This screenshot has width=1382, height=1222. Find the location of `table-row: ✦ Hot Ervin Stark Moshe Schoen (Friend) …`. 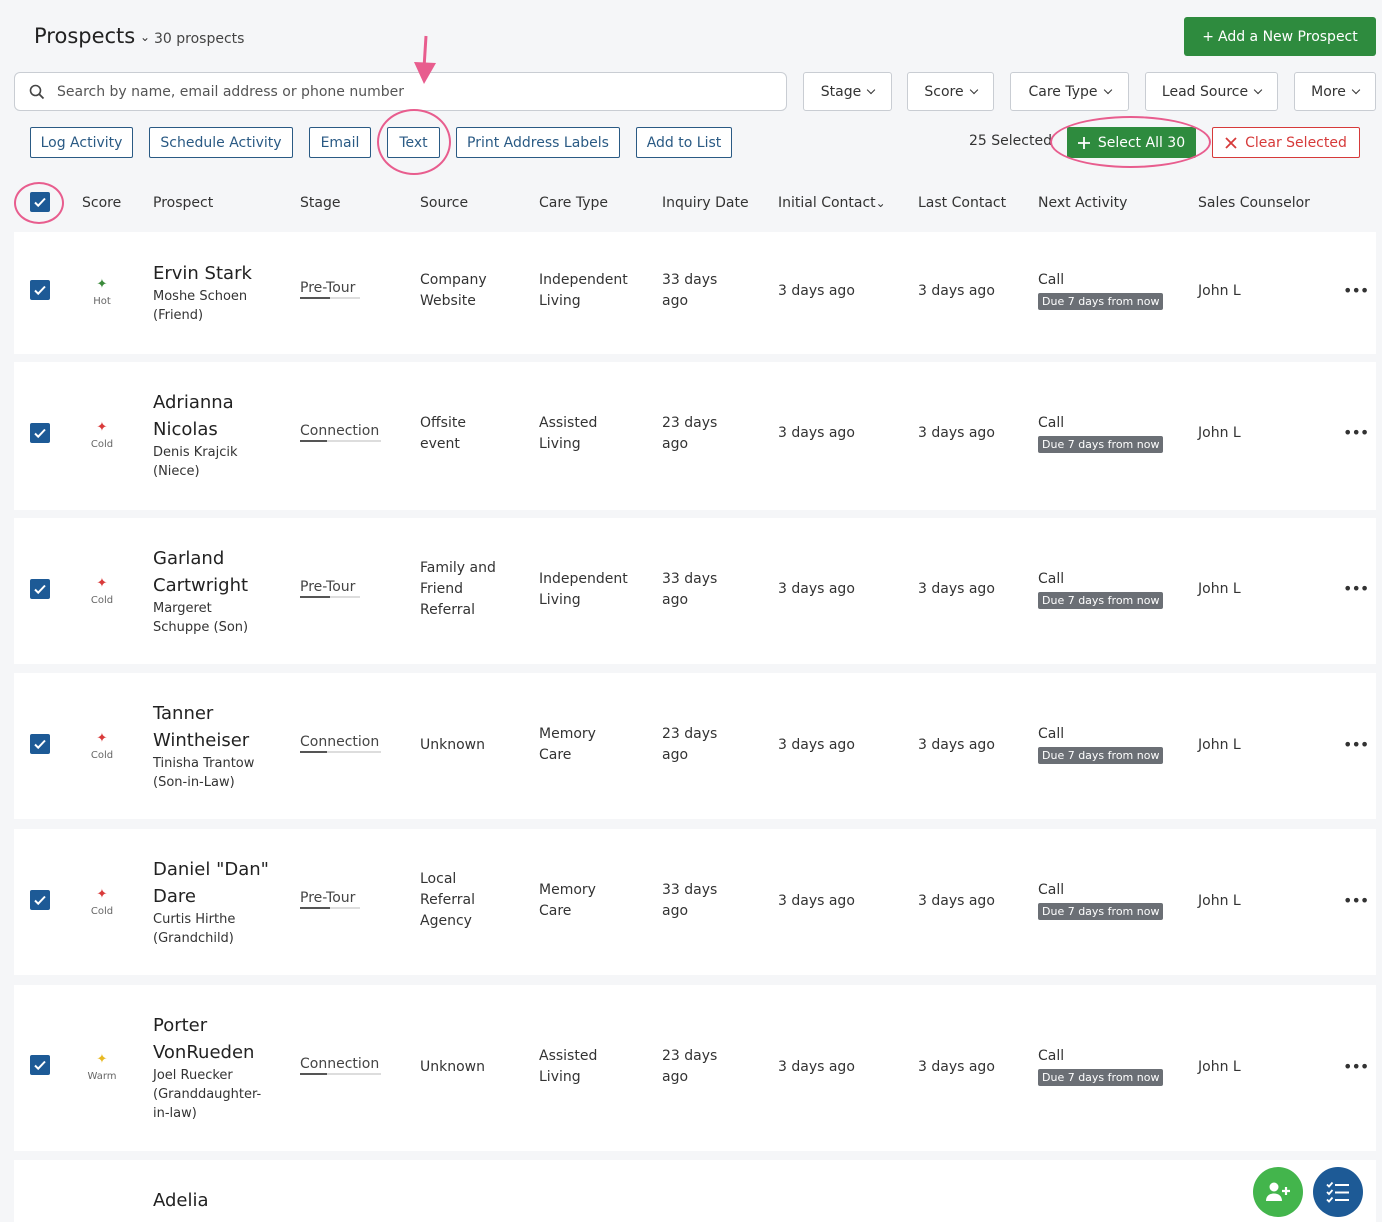

table-row: ✦ Hot Ervin Stark Moshe Schoen (Friend) … is located at coordinates (695, 293).